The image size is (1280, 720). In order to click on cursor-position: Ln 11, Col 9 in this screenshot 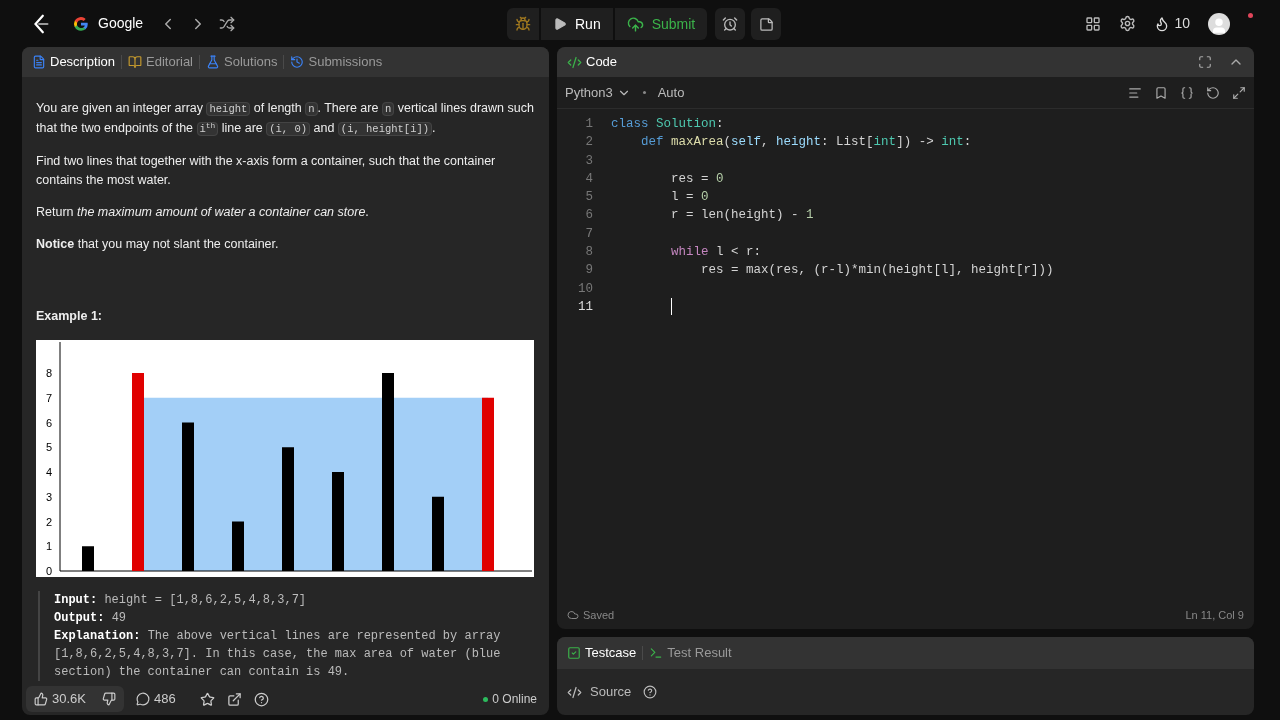, I will do `click(1214, 615)`.